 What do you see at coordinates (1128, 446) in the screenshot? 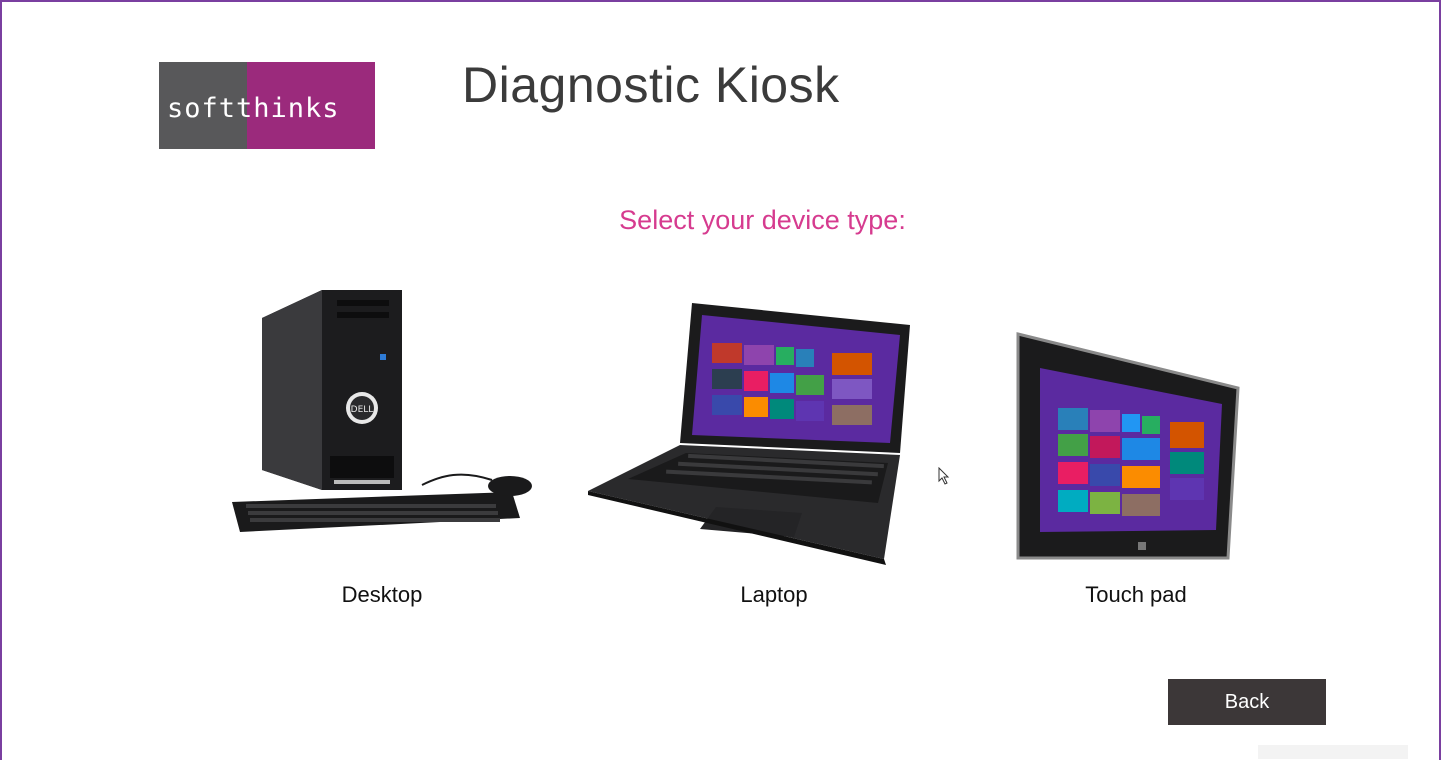
I see `tablet-icon` at bounding box center [1128, 446].